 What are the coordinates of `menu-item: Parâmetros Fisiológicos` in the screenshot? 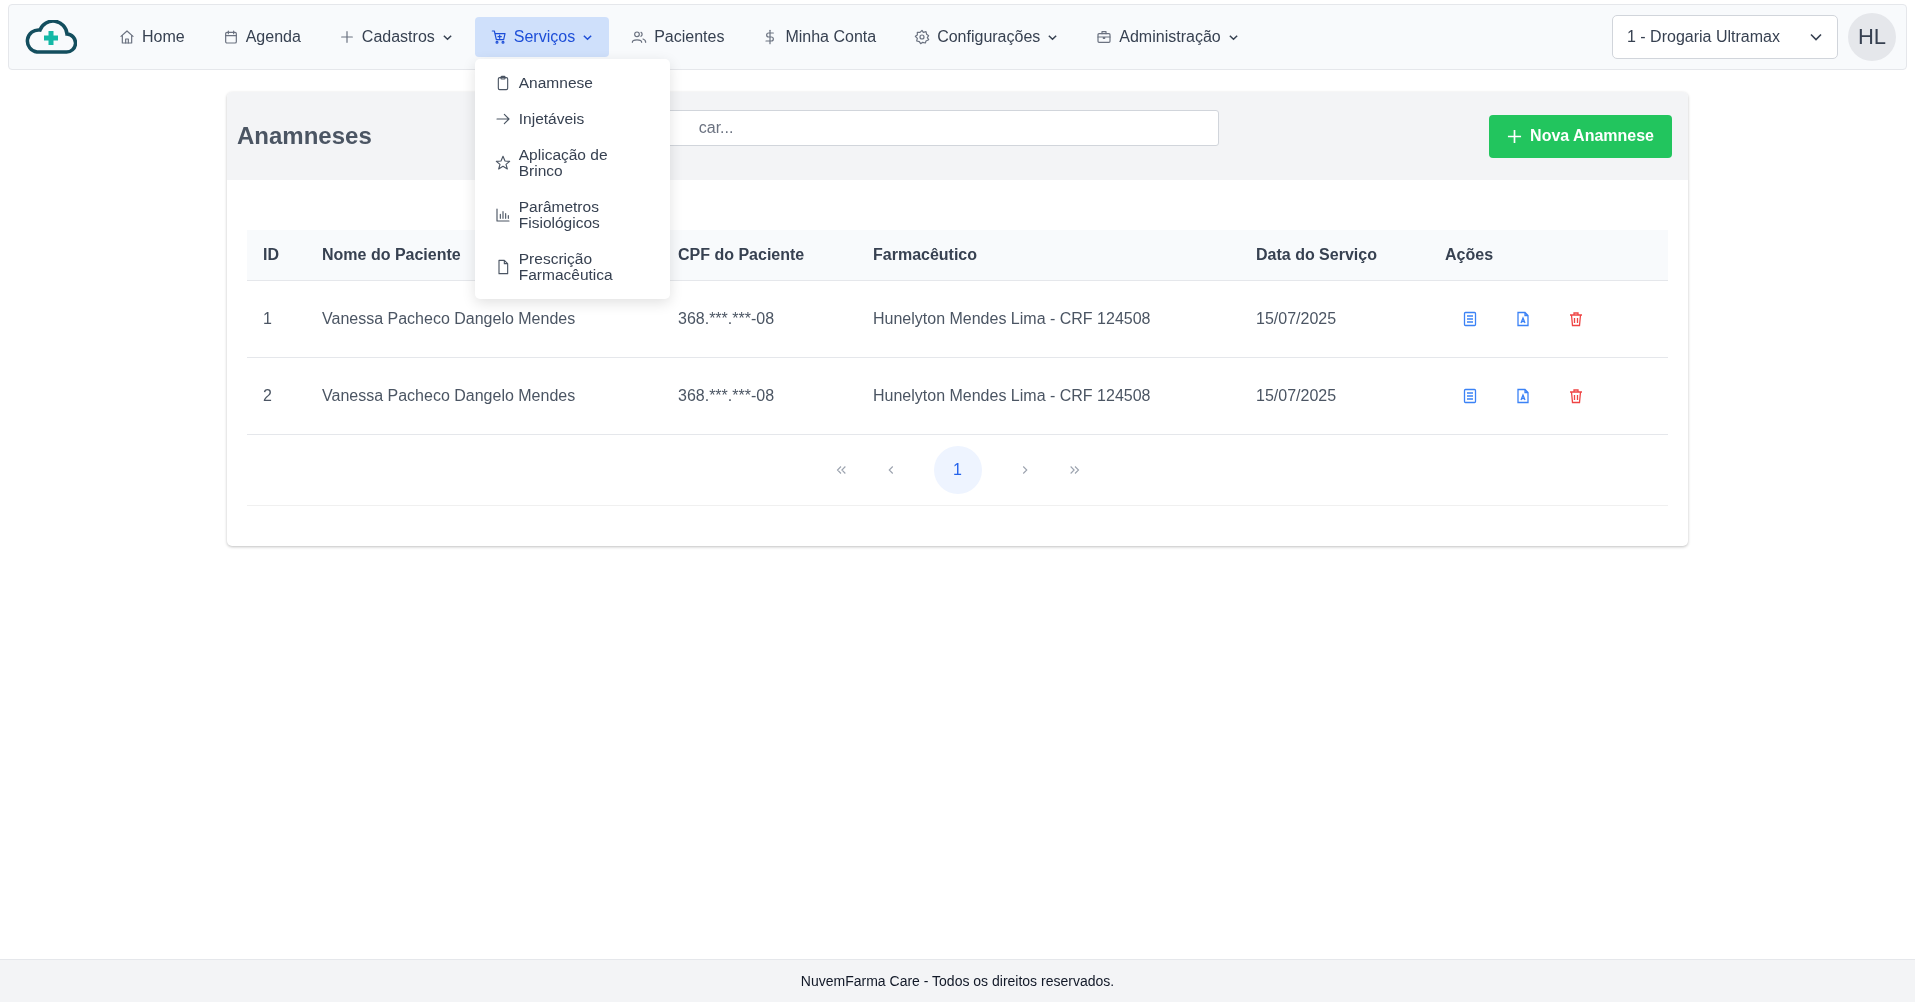 It's located at (572, 215).